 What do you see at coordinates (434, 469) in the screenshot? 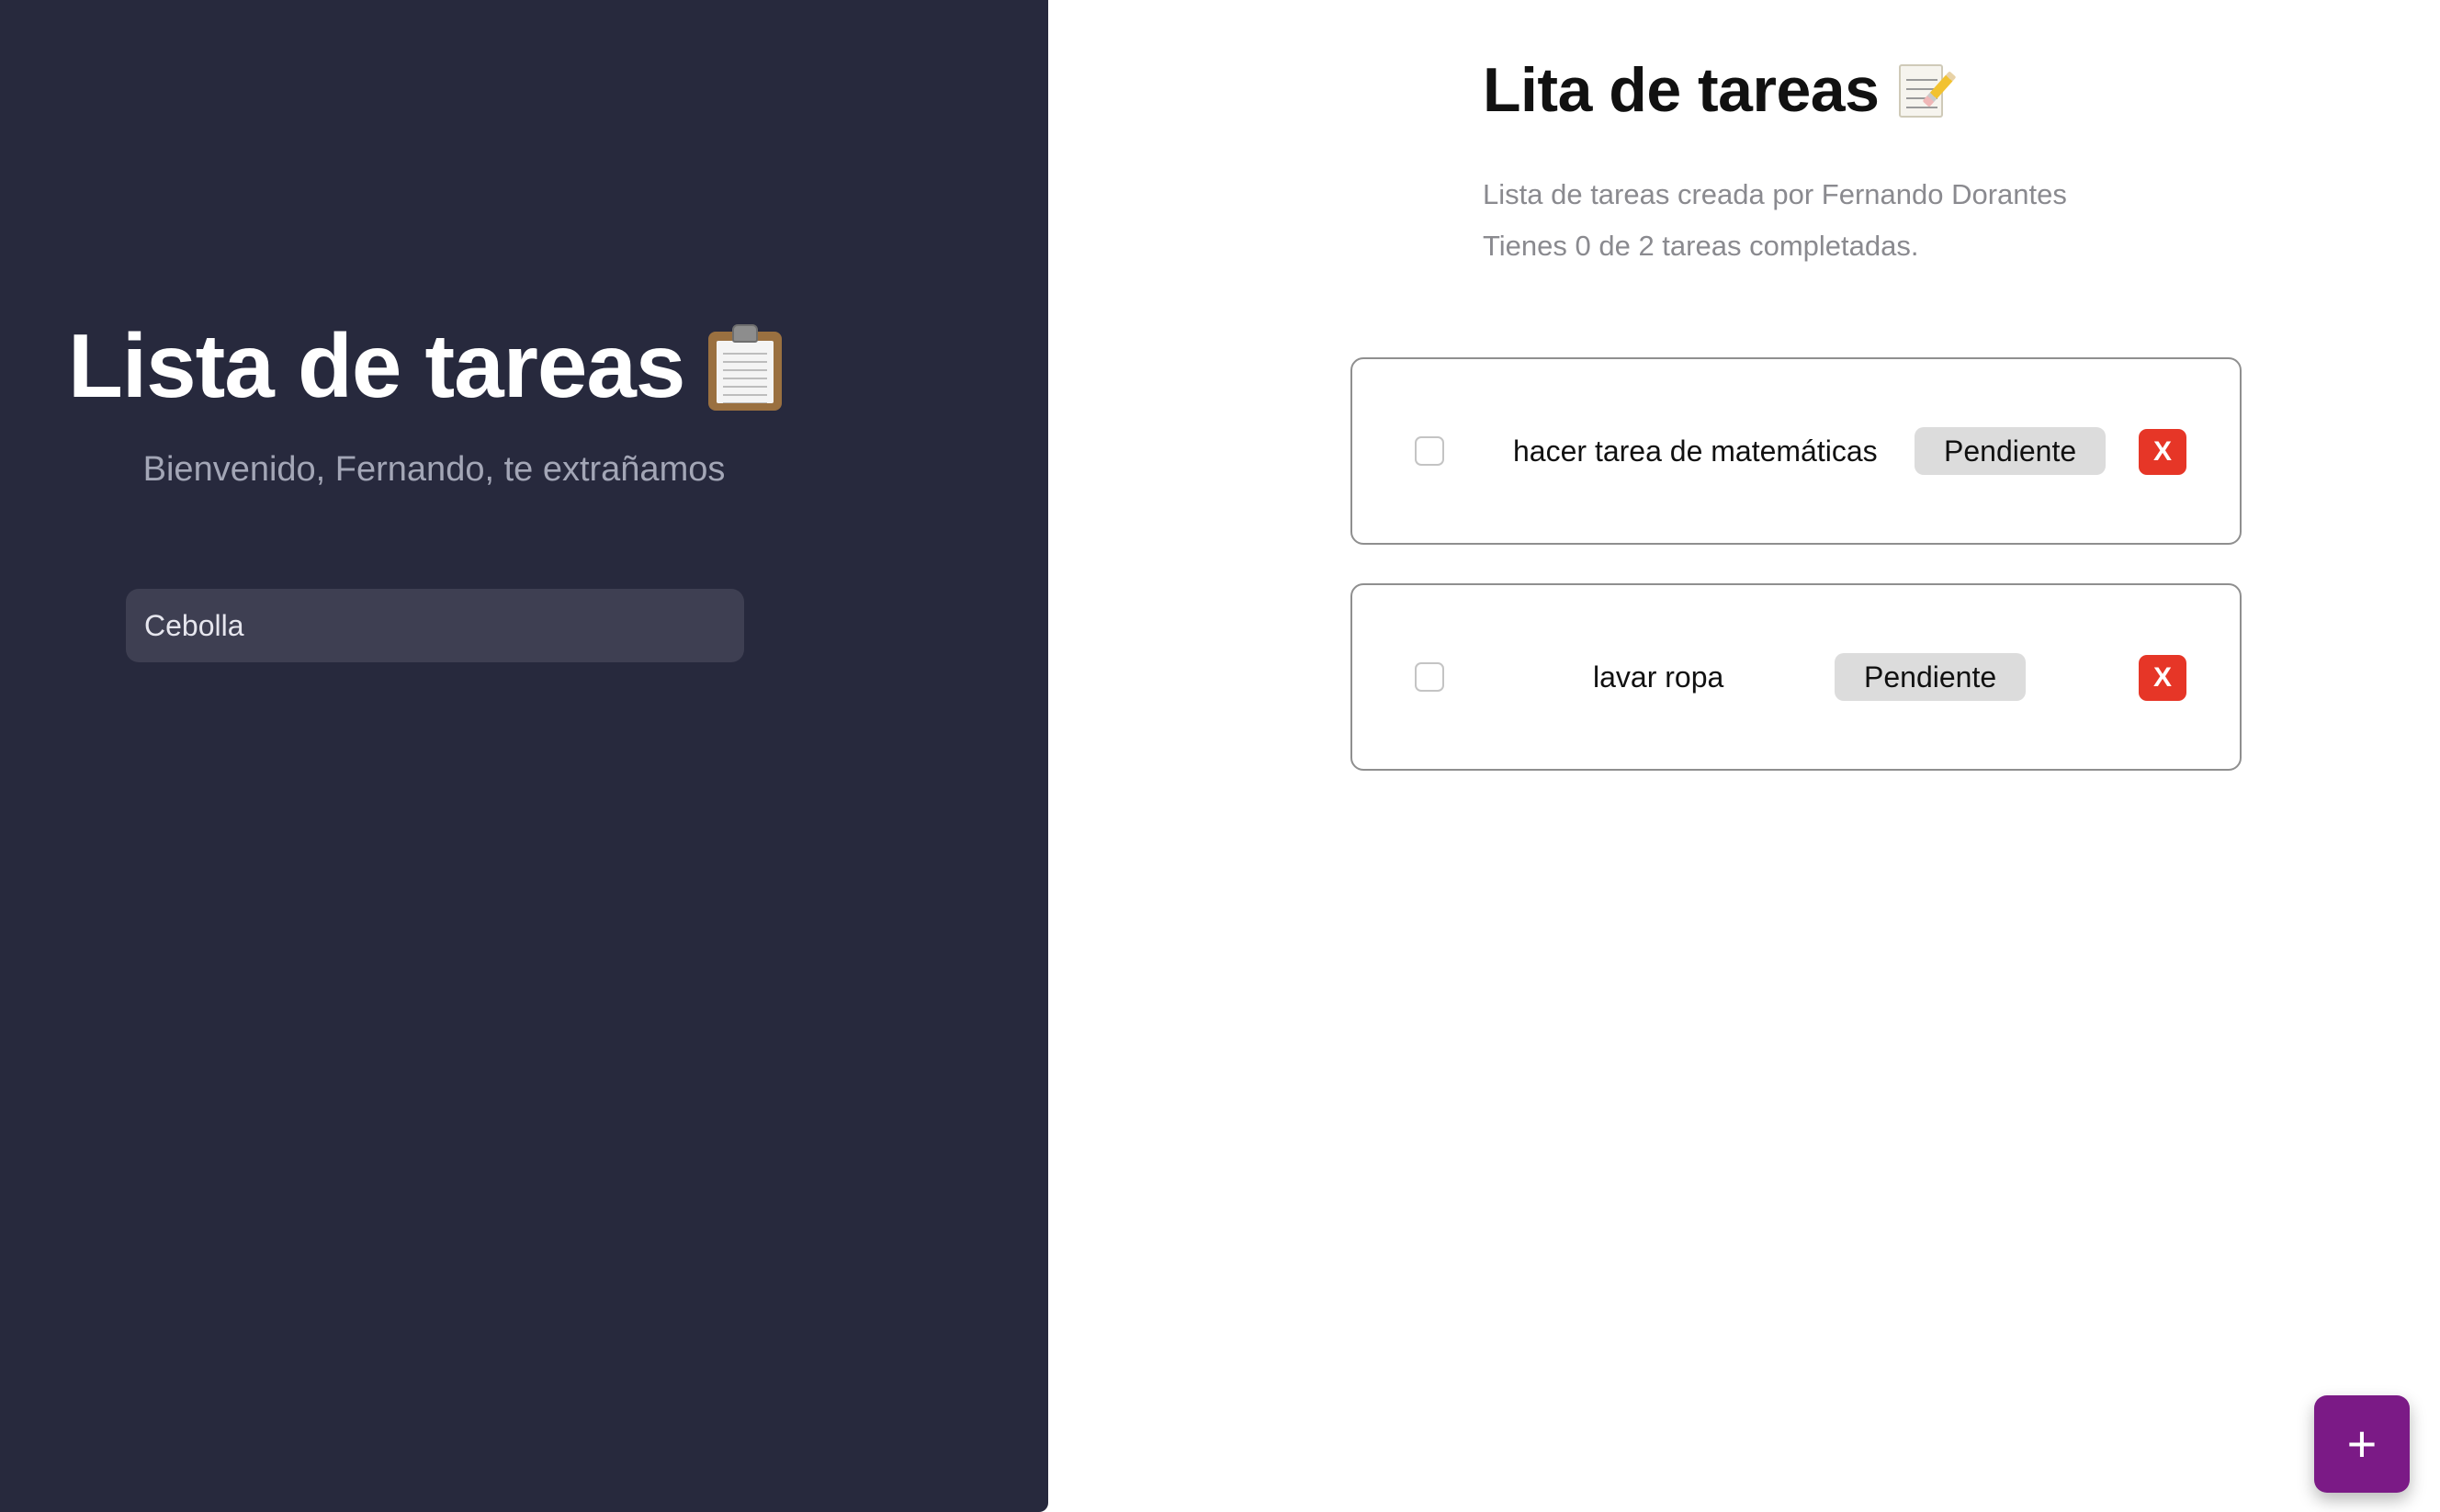
I see `welcome-message: Bienvenido, Fernando, te extrañamos` at bounding box center [434, 469].